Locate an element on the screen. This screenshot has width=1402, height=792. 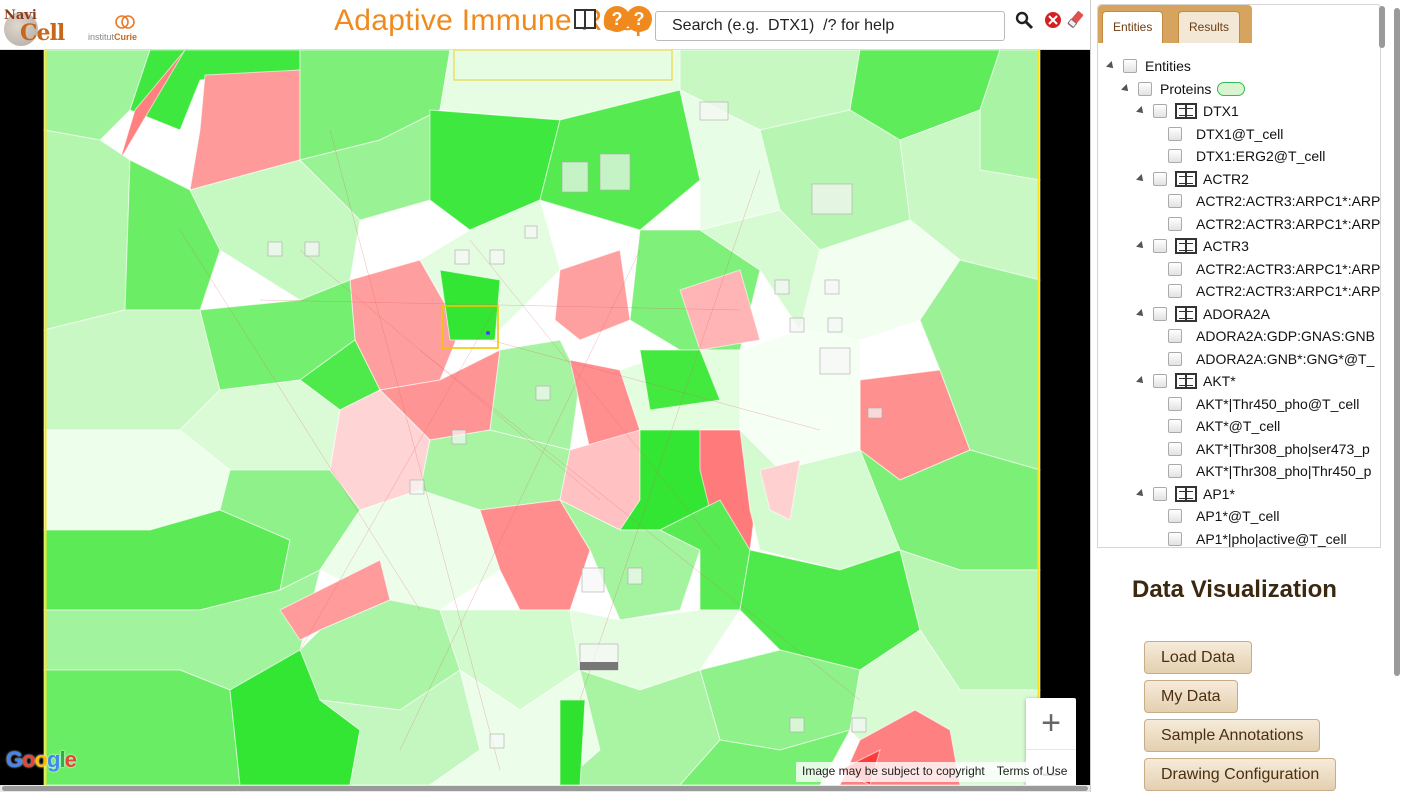
tree-label: DTX1 is located at coordinates (1221, 111).